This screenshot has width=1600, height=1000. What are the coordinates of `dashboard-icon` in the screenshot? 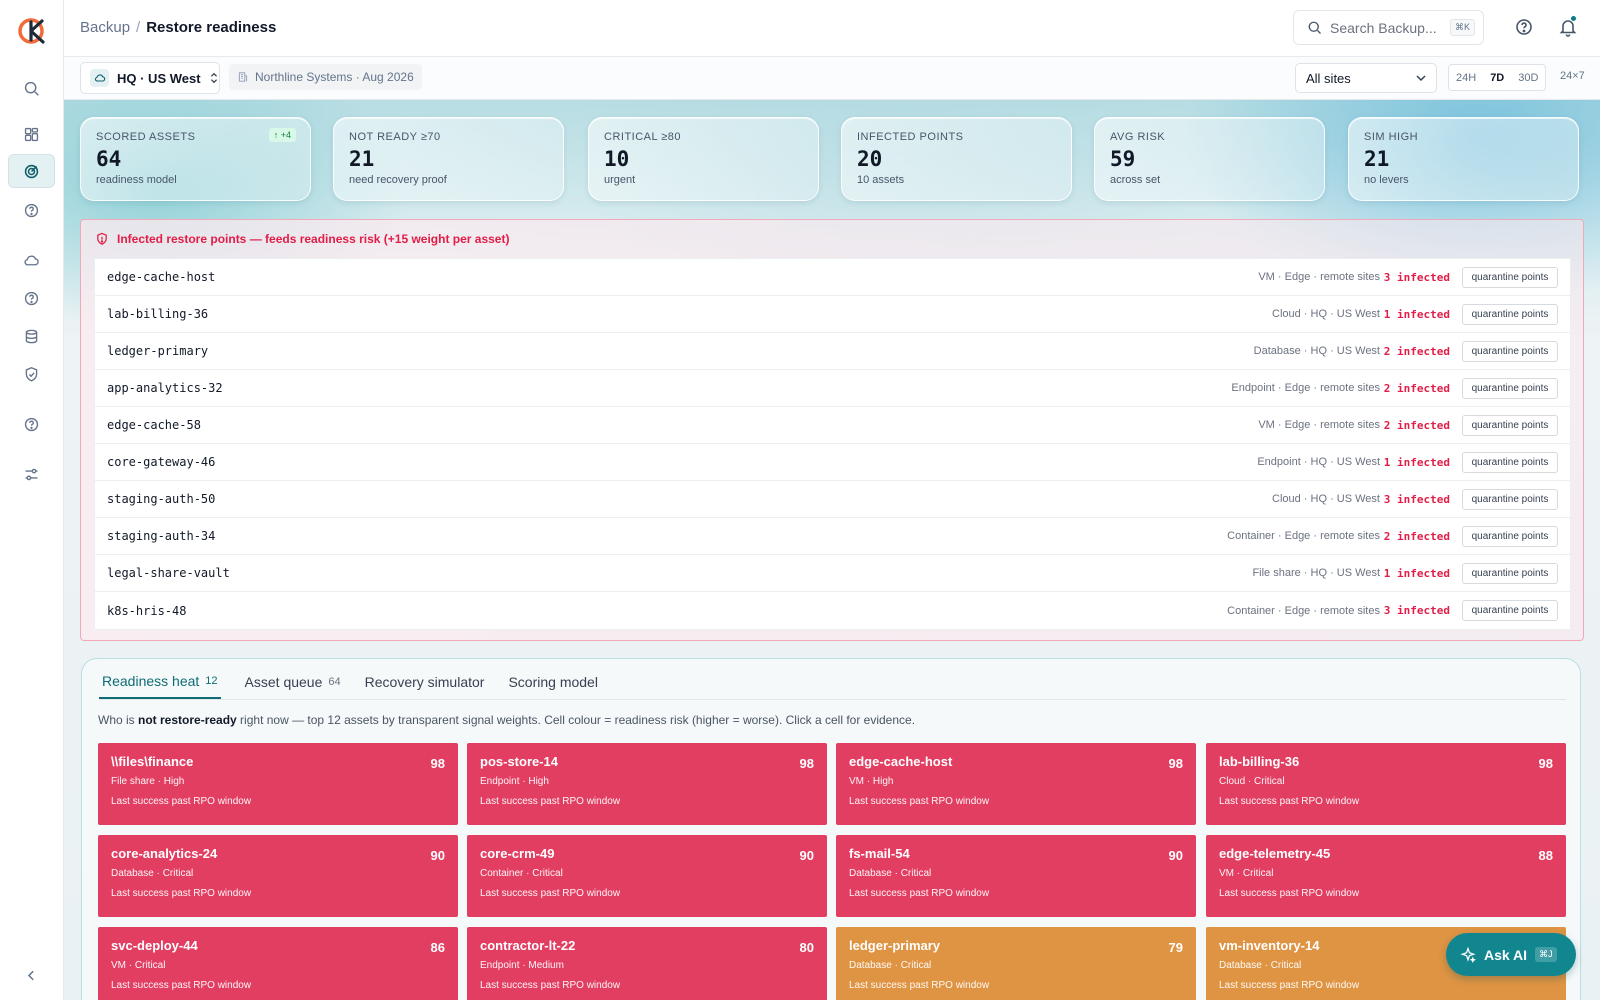 It's located at (31, 134).